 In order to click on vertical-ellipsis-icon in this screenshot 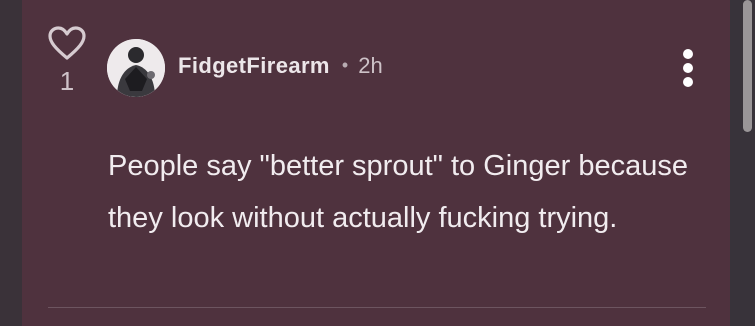, I will do `click(688, 68)`.